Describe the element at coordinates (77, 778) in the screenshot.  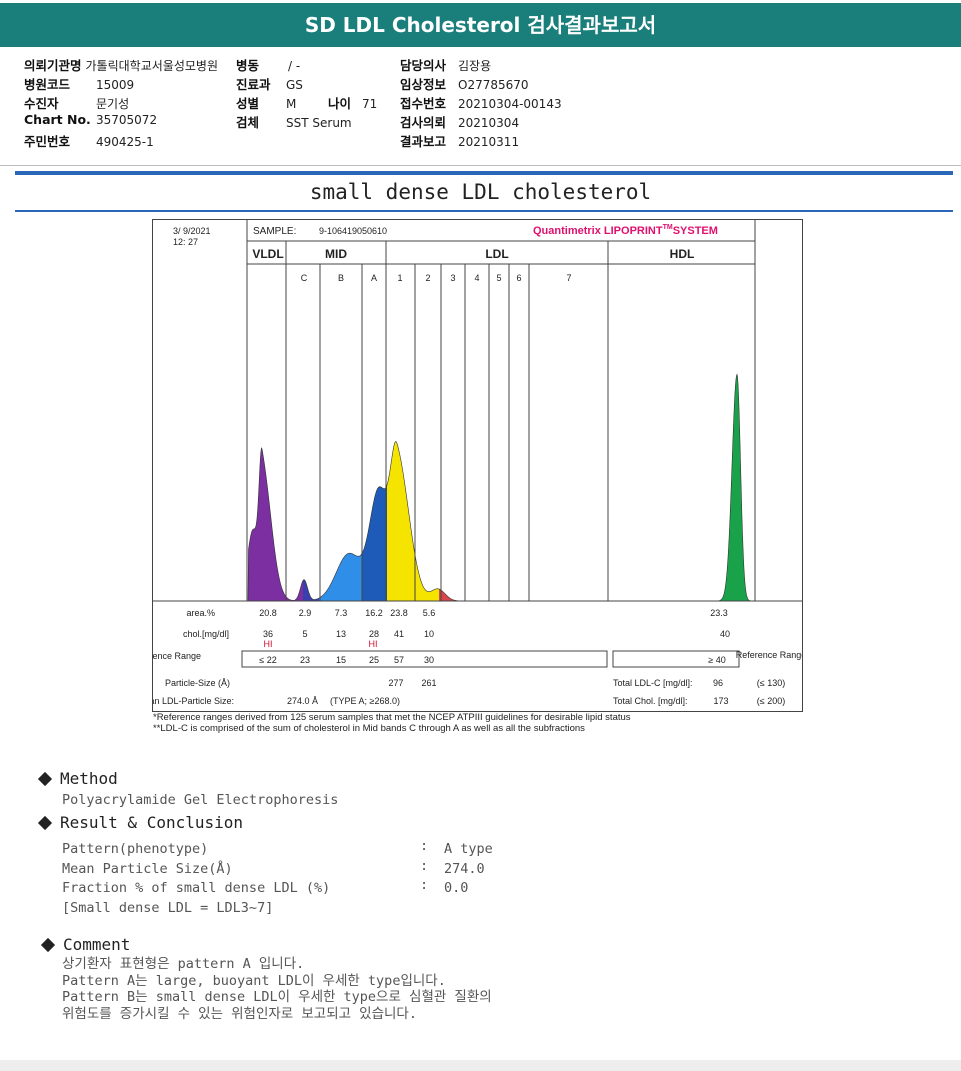
I see `method-heading: Method` at that location.